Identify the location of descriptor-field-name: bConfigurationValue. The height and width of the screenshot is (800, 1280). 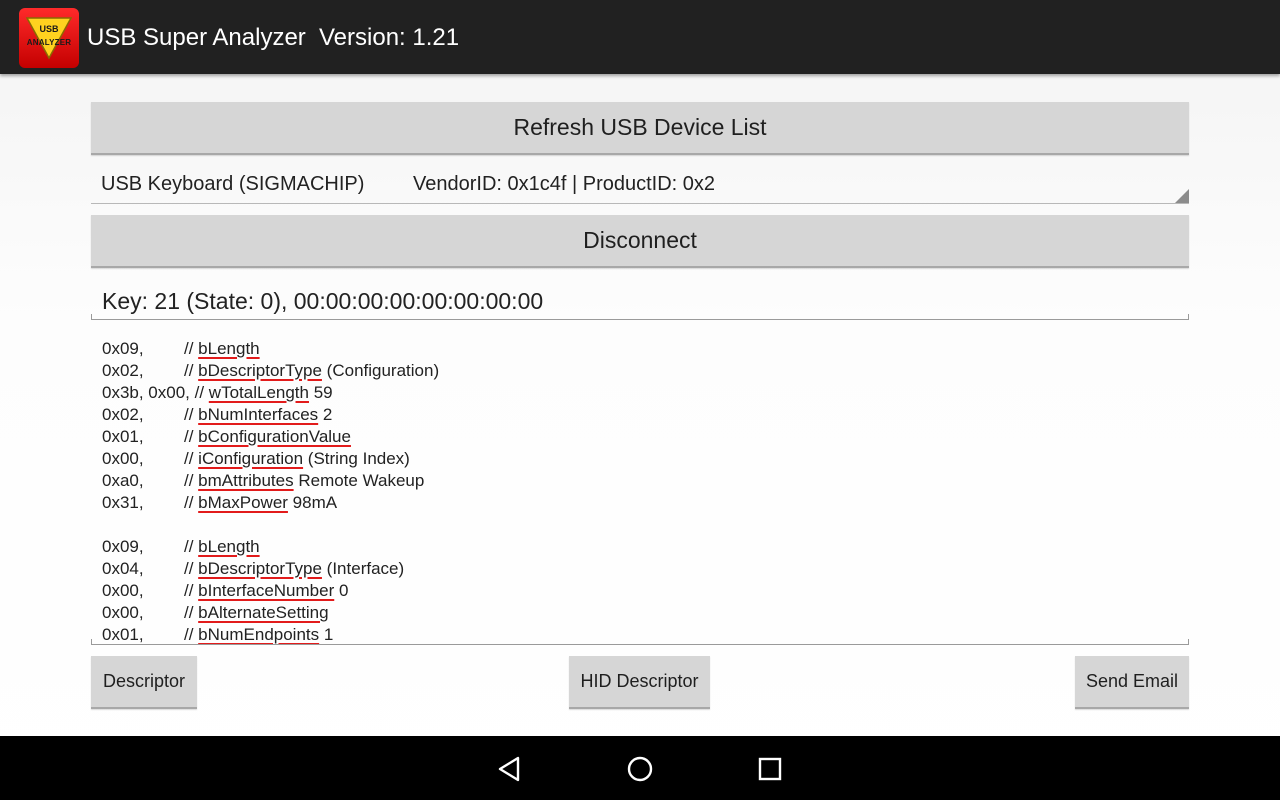
(274, 436).